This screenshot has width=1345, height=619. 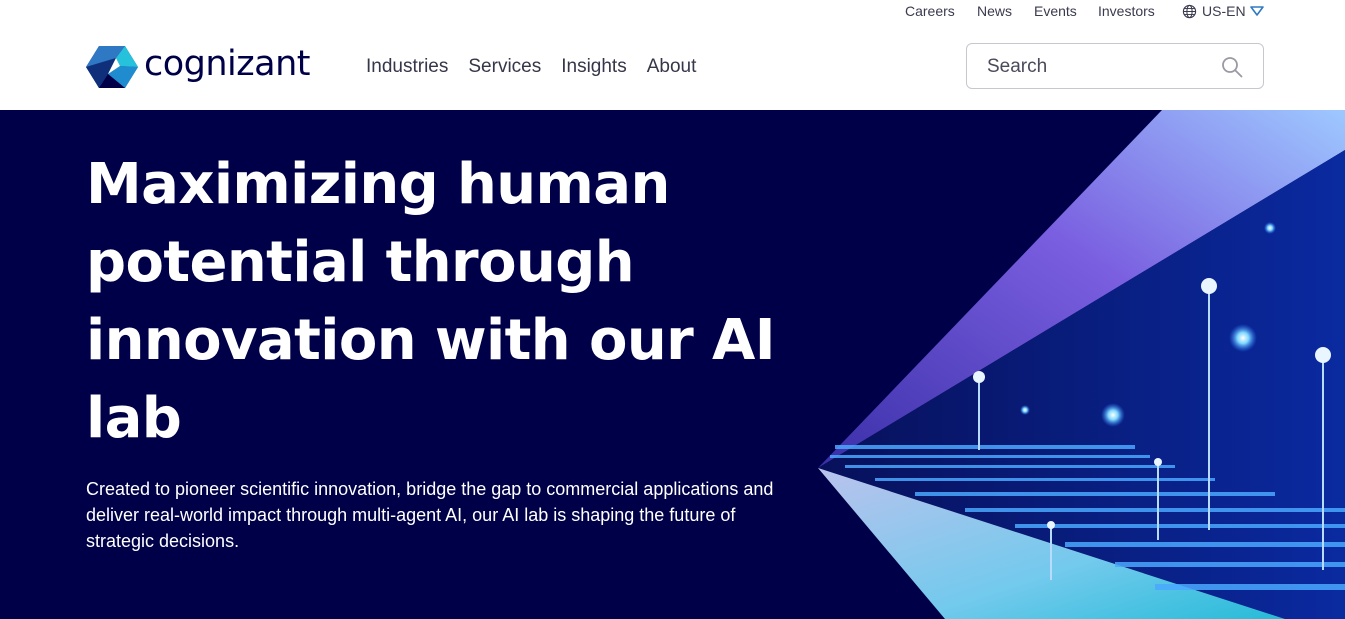 I want to click on events-link: Events, so click(x=1055, y=11).